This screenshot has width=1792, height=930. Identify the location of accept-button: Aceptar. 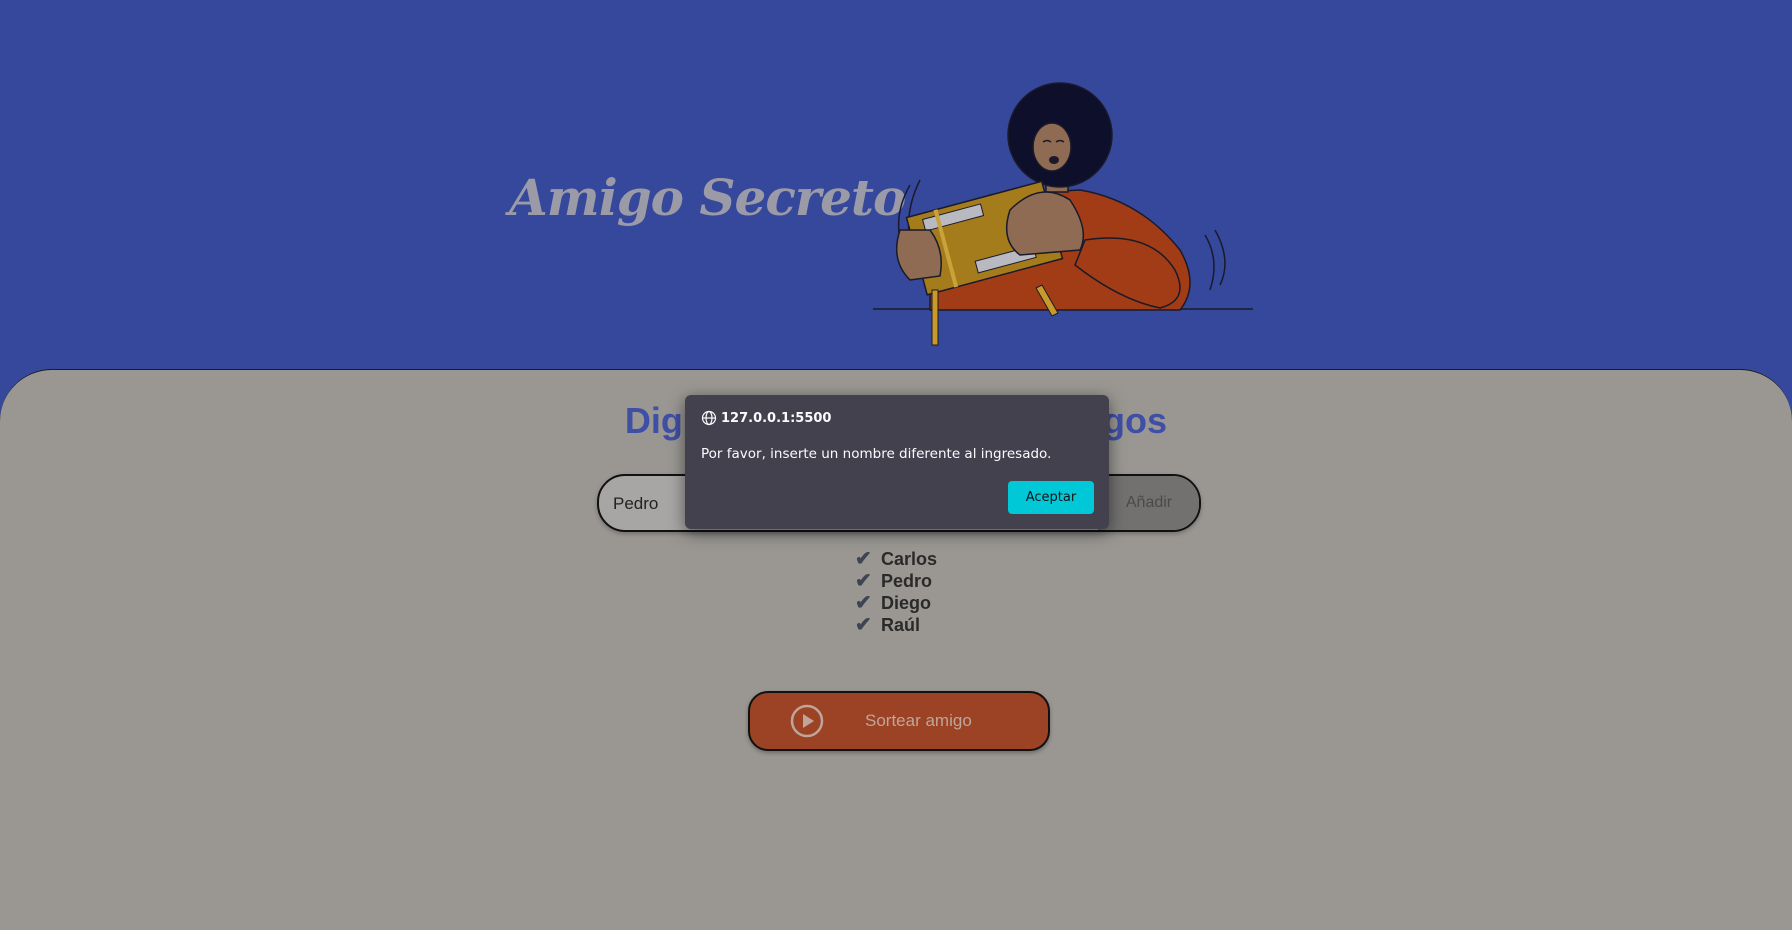
(1051, 497).